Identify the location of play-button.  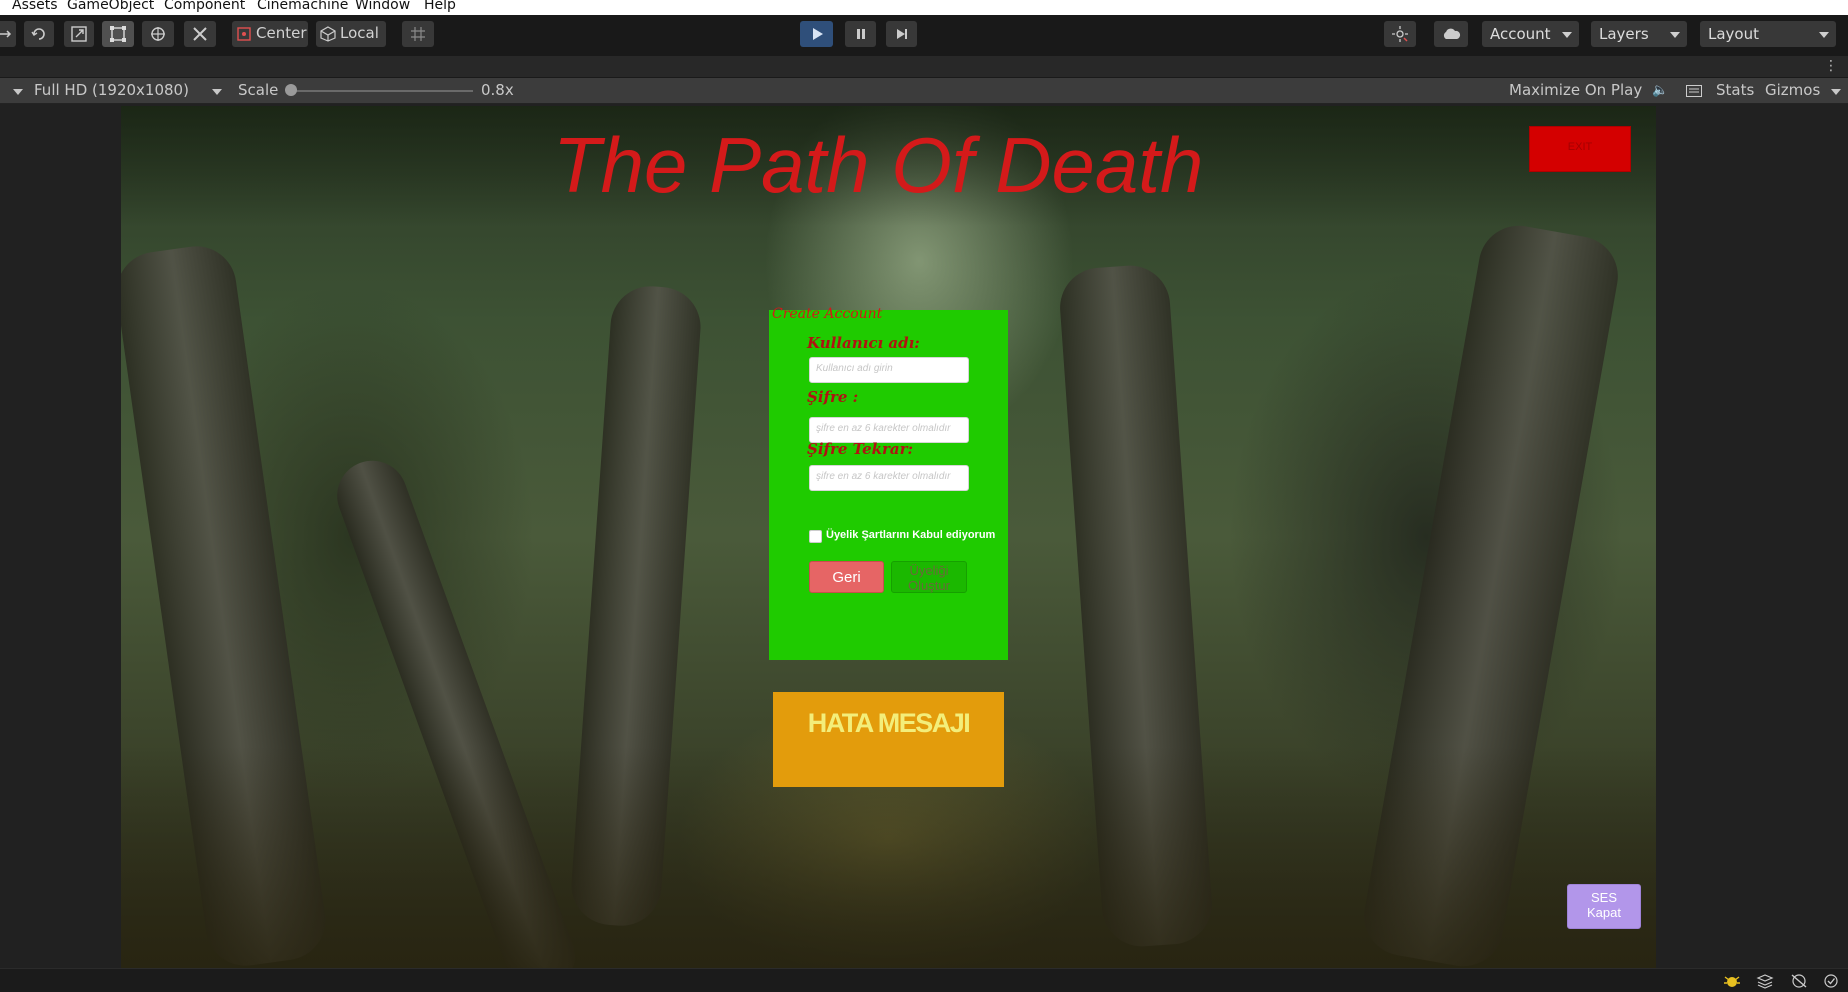
(816, 34).